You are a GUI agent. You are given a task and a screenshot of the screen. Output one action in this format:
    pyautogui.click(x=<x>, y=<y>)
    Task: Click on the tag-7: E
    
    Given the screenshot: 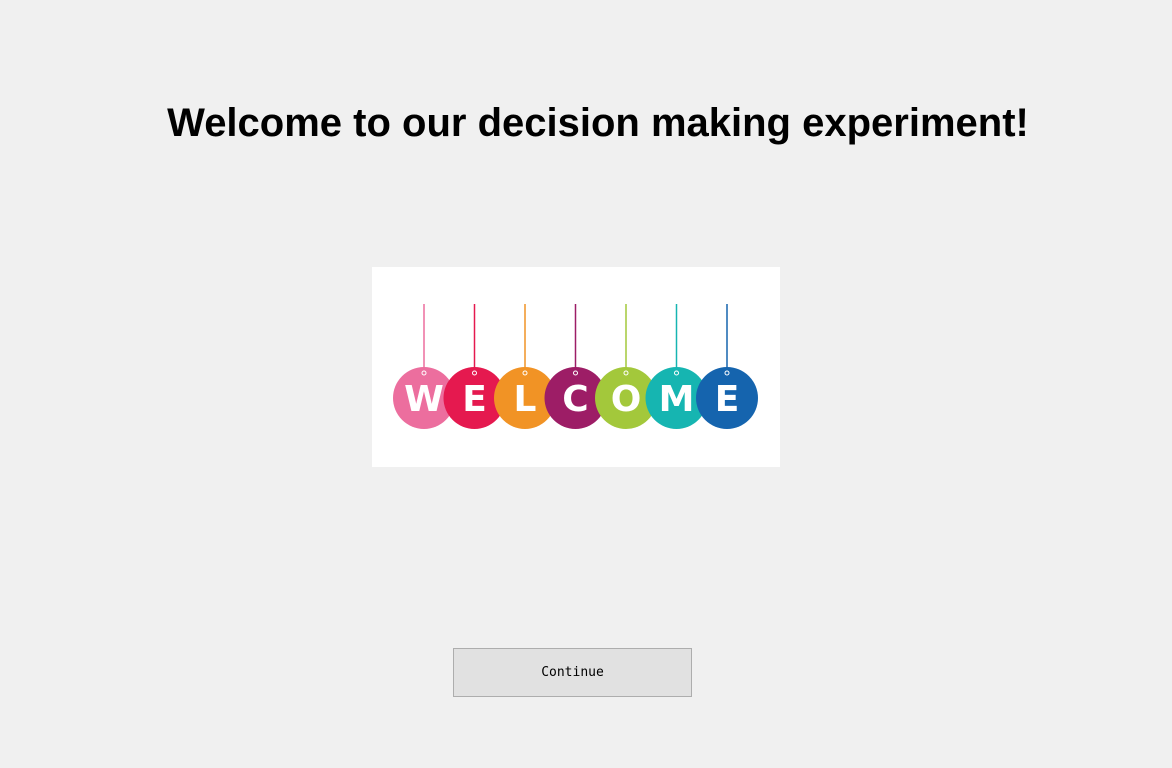 What is the action you would take?
    pyautogui.click(x=727, y=398)
    